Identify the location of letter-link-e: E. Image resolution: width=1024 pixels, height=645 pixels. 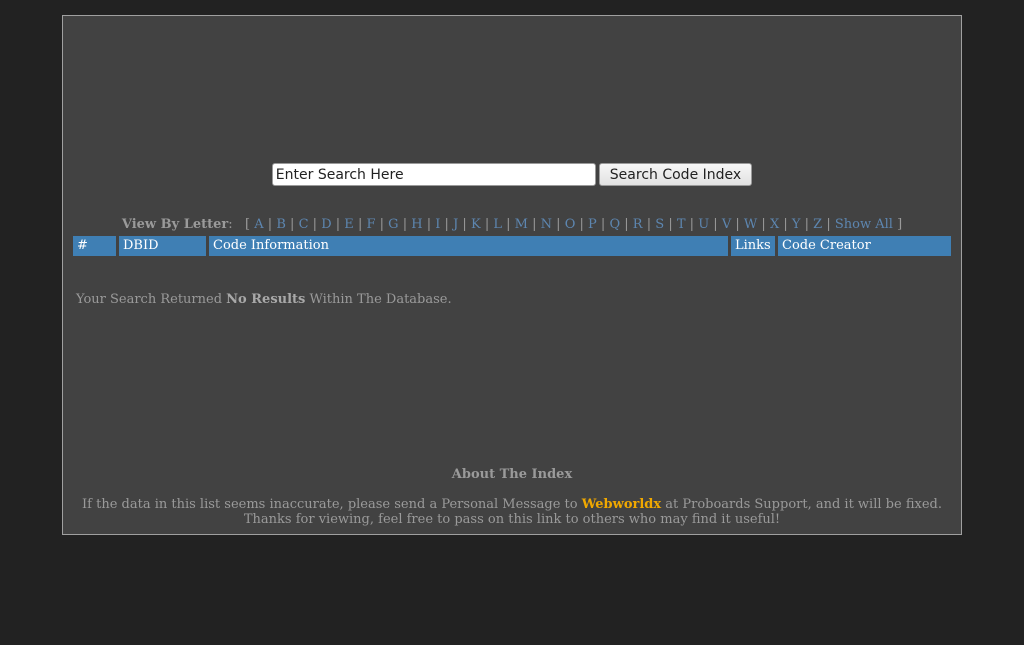
(349, 224).